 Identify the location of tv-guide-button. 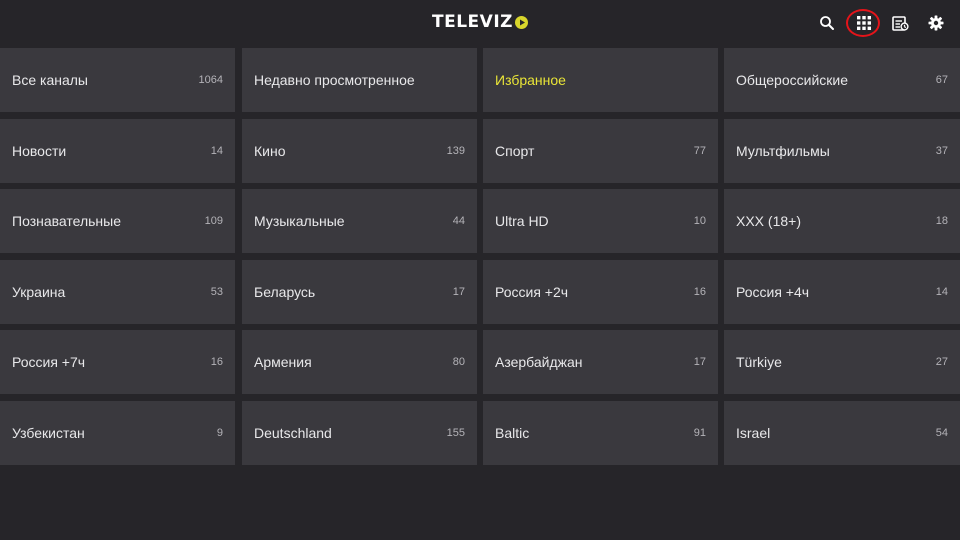
(900, 23).